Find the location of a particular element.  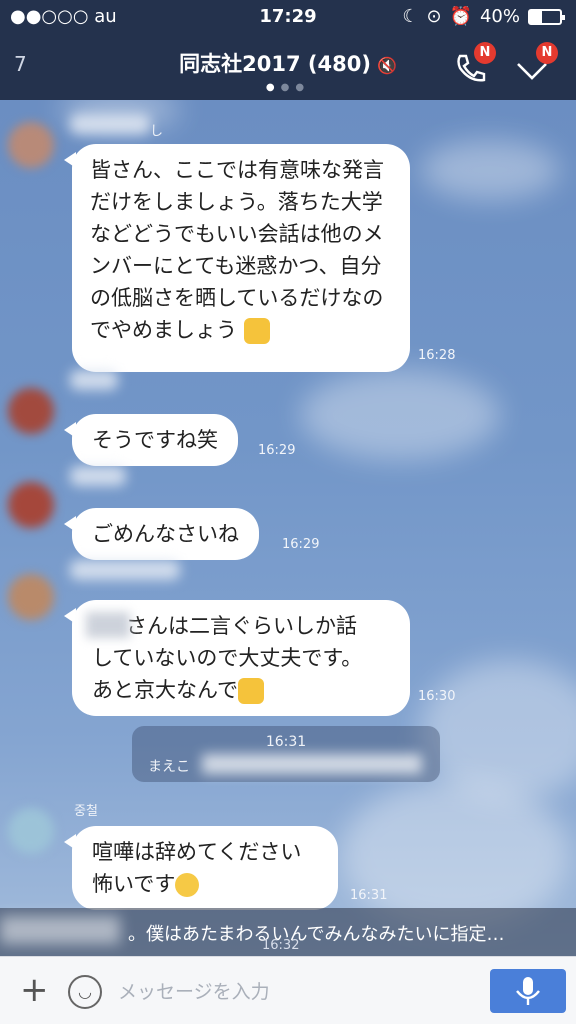

message-bubble: 喧嘩は辞めてください 怖いです is located at coordinates (201, 868).